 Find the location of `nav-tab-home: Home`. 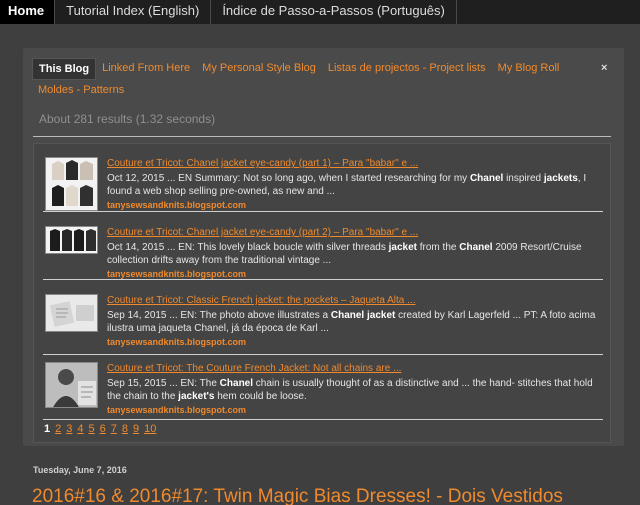

nav-tab-home: Home is located at coordinates (28, 12).